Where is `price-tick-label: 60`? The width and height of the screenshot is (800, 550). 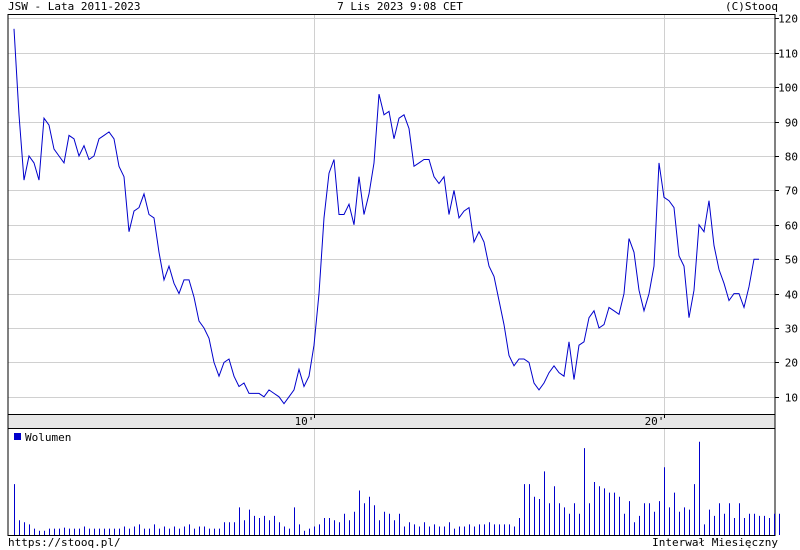
price-tick-label: 60 is located at coordinates (791, 226).